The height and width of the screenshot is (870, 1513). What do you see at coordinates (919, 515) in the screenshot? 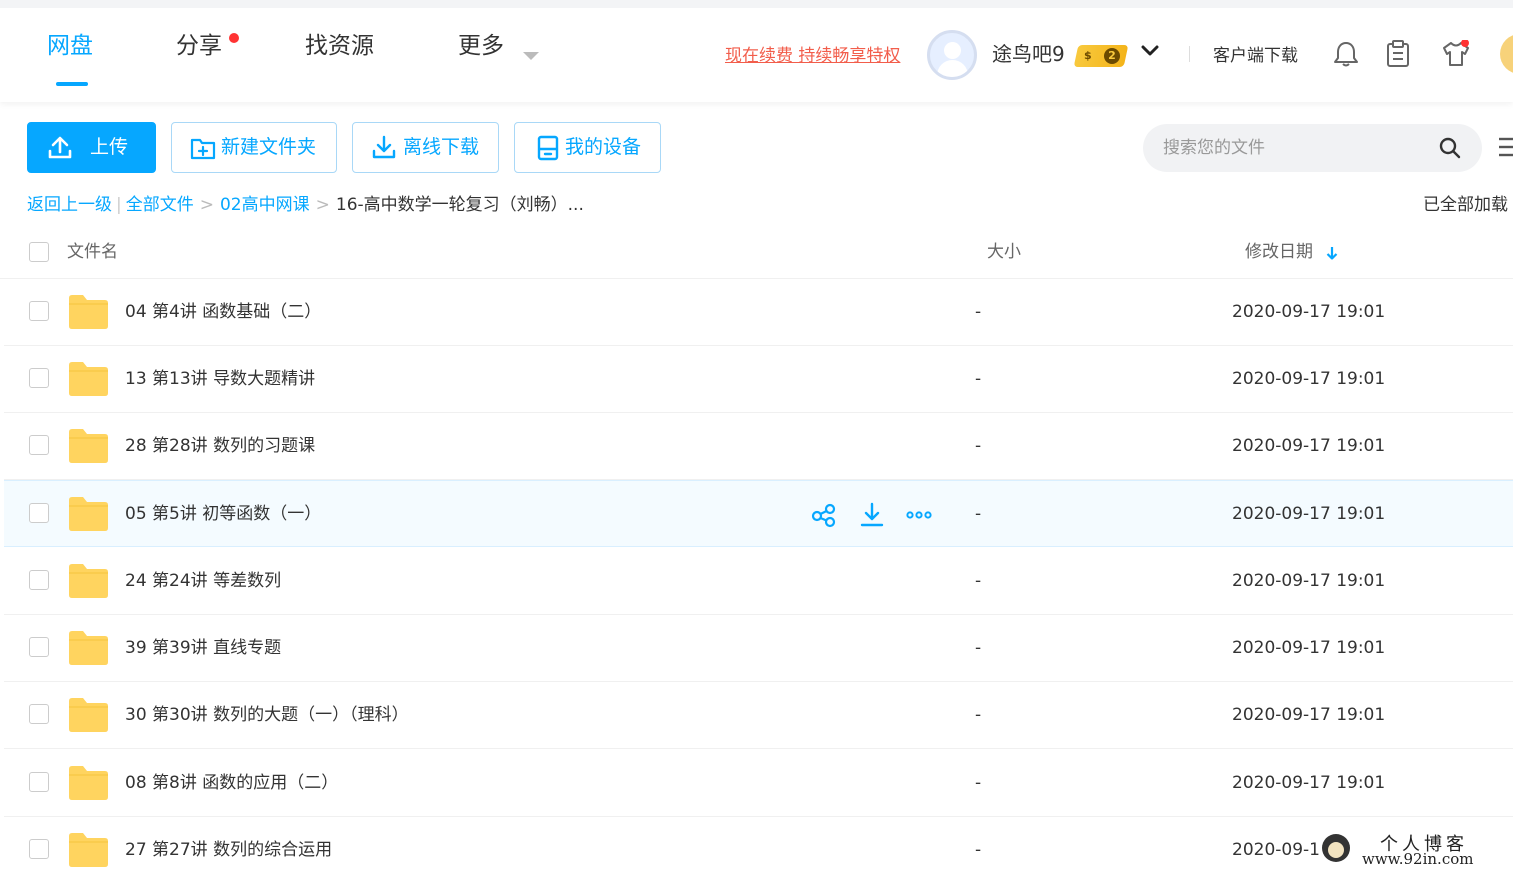
I see `more-options-icon` at bounding box center [919, 515].